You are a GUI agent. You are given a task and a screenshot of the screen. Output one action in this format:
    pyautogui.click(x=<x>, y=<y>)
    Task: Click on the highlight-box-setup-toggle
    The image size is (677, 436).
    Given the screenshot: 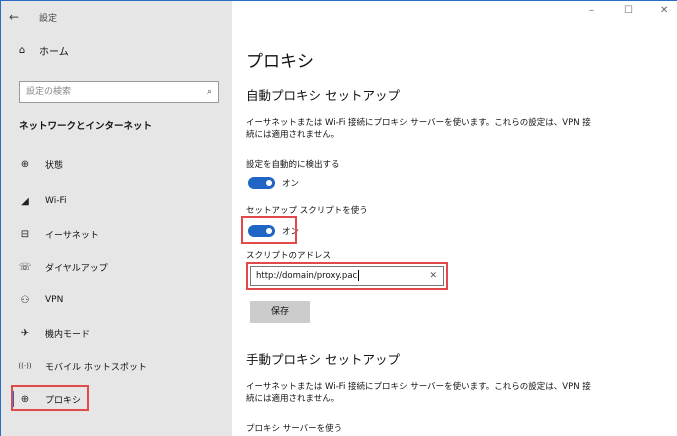 What is the action you would take?
    pyautogui.click(x=269, y=230)
    